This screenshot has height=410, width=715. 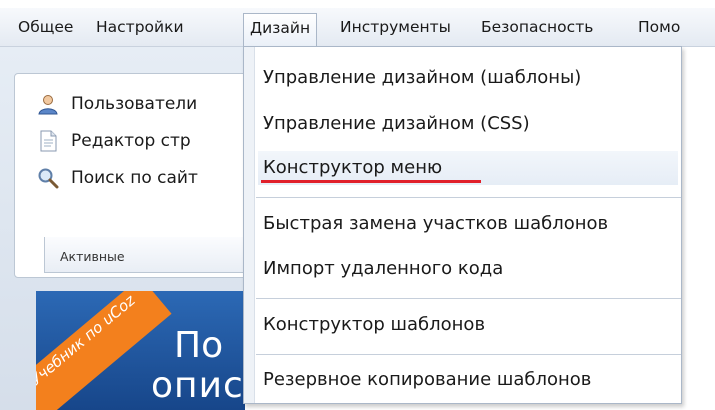 What do you see at coordinates (537, 27) in the screenshot?
I see `menu-security: Безопасность` at bounding box center [537, 27].